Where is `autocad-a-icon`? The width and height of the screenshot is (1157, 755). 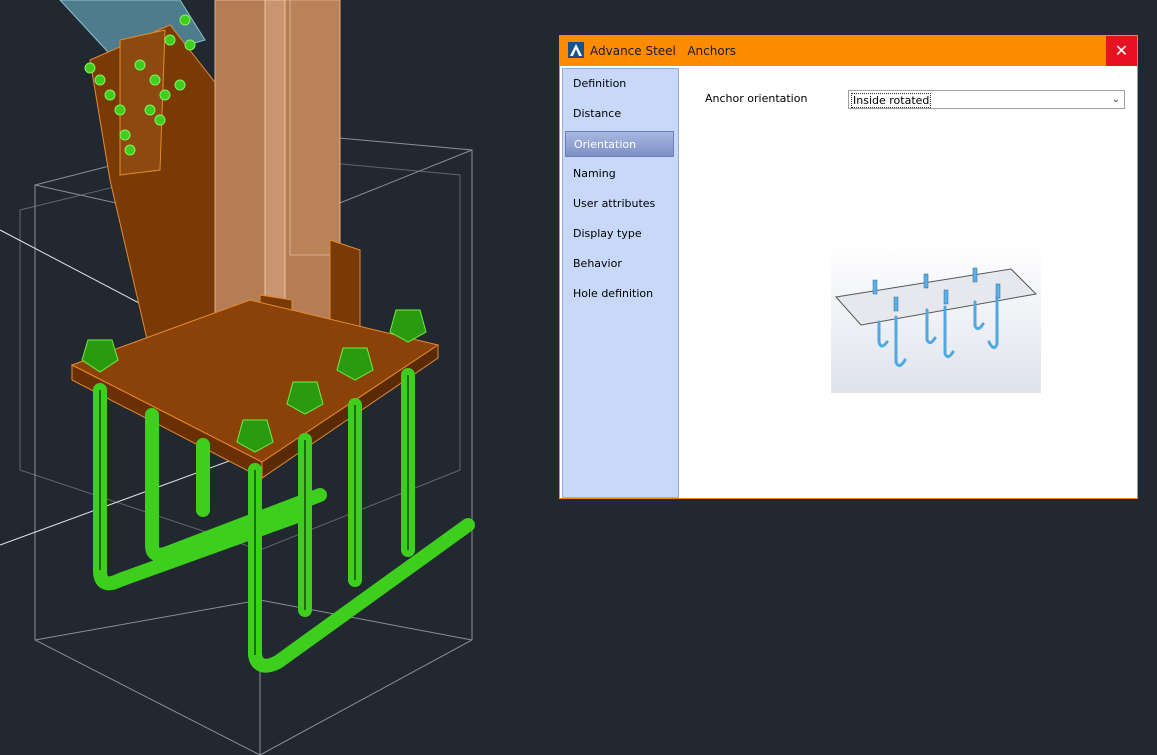 autocad-a-icon is located at coordinates (576, 50).